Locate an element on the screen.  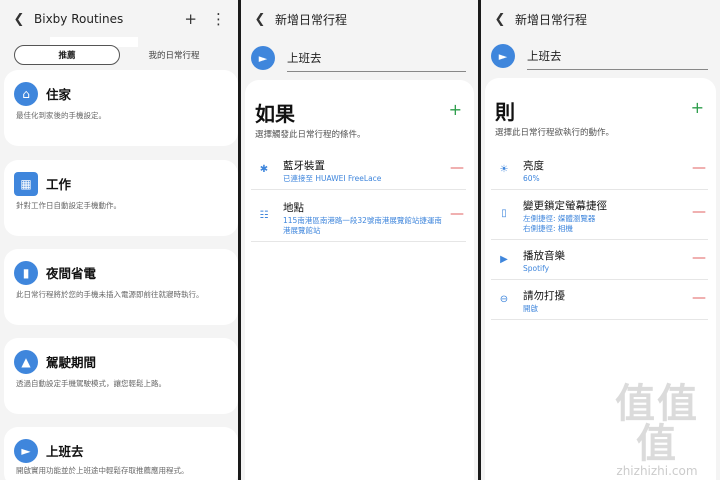
watermark-url: zhizhizhi.com is located at coordinates (657, 471).